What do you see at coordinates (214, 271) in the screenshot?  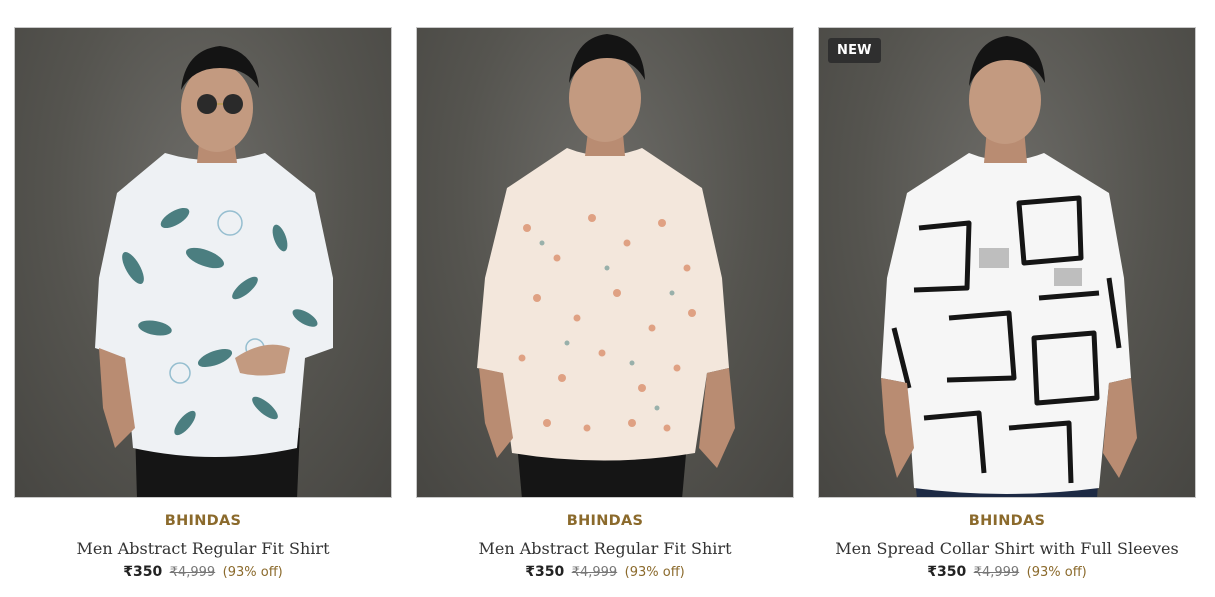 I see `model-shirt-blue-floral-icon` at bounding box center [214, 271].